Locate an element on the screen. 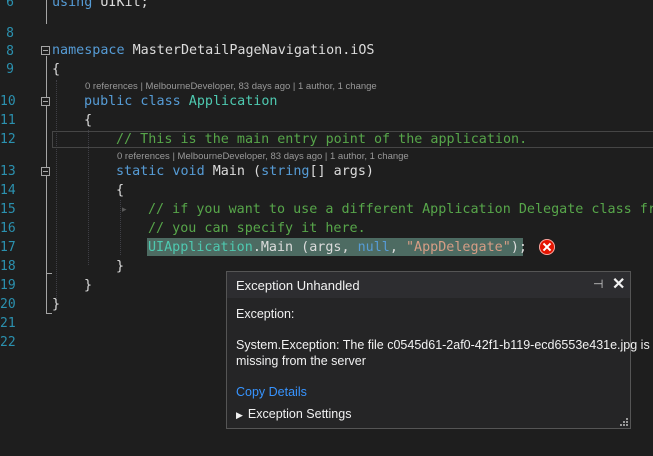 The height and width of the screenshot is (456, 653). code-line-20: } is located at coordinates (56, 305).